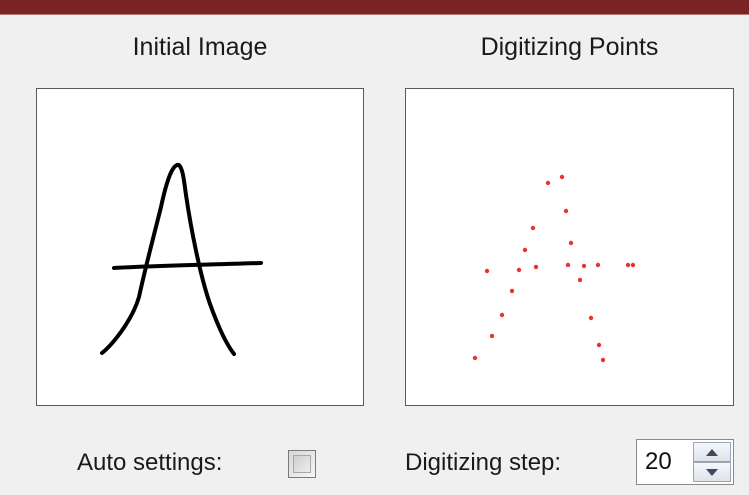 The height and width of the screenshot is (495, 749). I want to click on window-title-bar, so click(374, 7).